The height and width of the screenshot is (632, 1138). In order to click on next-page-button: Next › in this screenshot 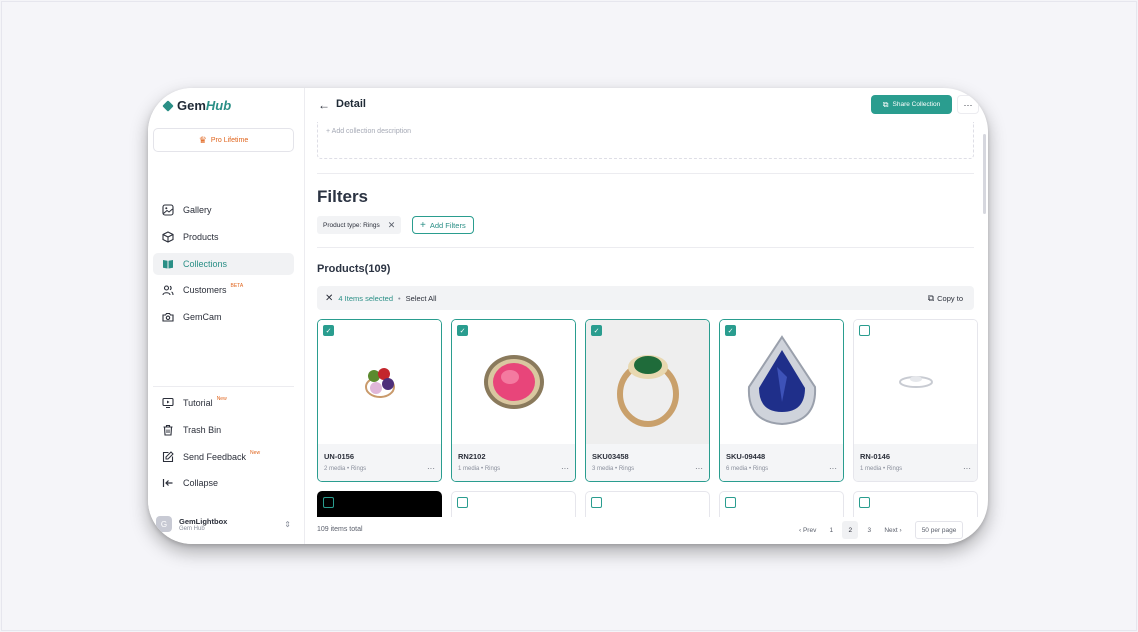, I will do `click(892, 530)`.